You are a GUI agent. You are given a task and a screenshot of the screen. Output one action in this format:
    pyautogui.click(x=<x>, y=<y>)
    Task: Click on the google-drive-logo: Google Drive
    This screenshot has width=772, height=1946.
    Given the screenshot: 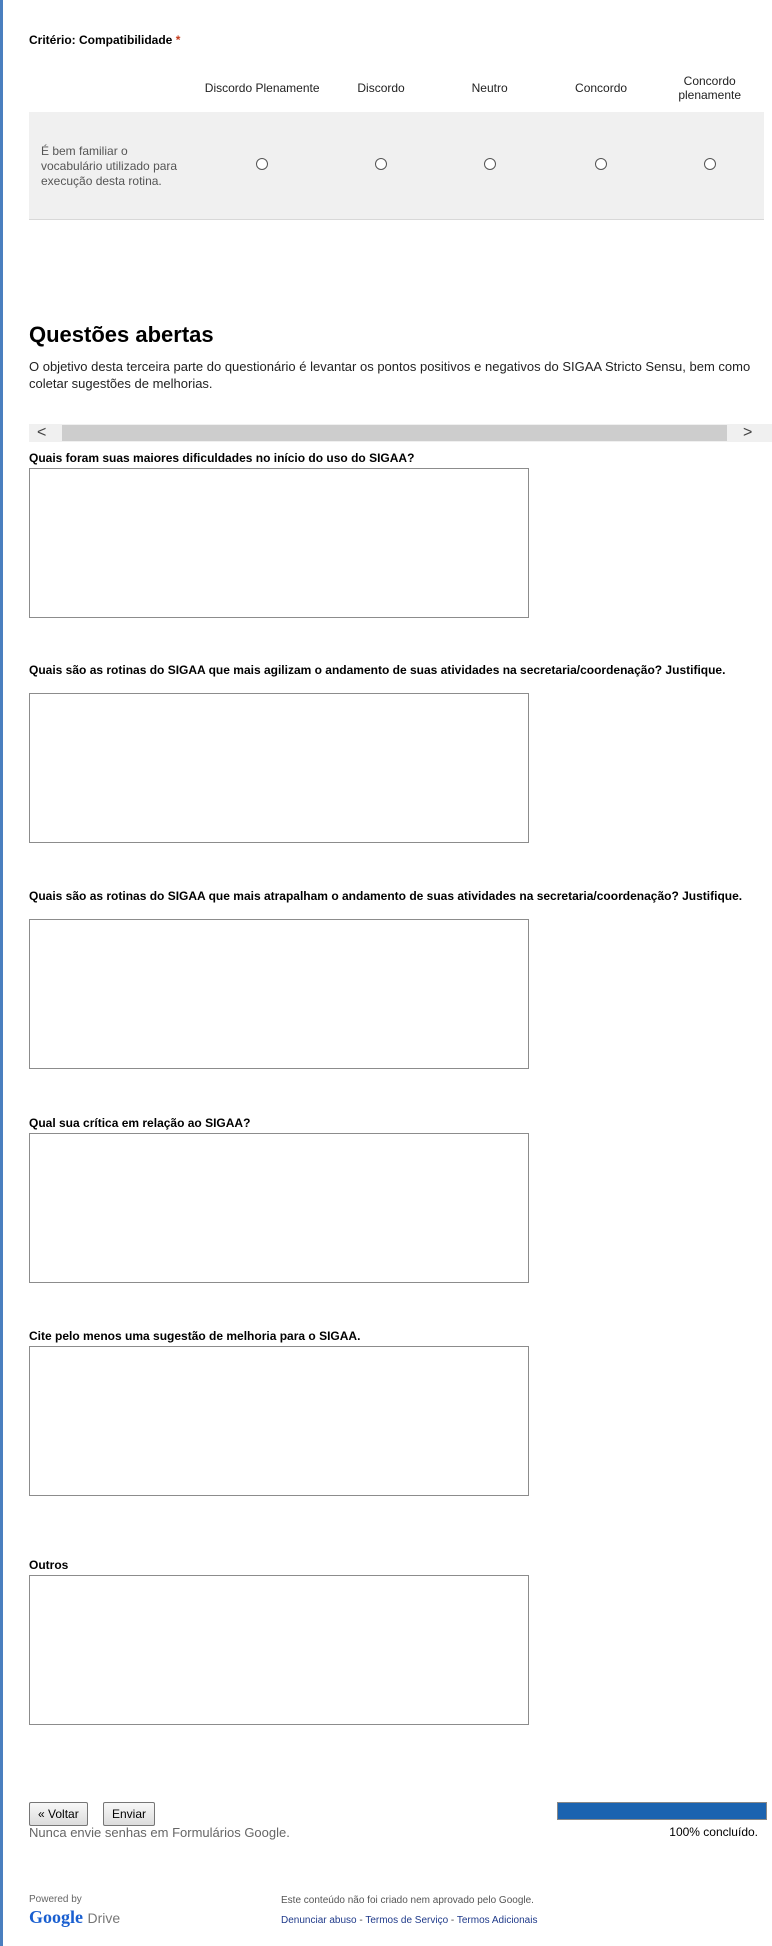 What is the action you would take?
    pyautogui.click(x=74, y=1917)
    